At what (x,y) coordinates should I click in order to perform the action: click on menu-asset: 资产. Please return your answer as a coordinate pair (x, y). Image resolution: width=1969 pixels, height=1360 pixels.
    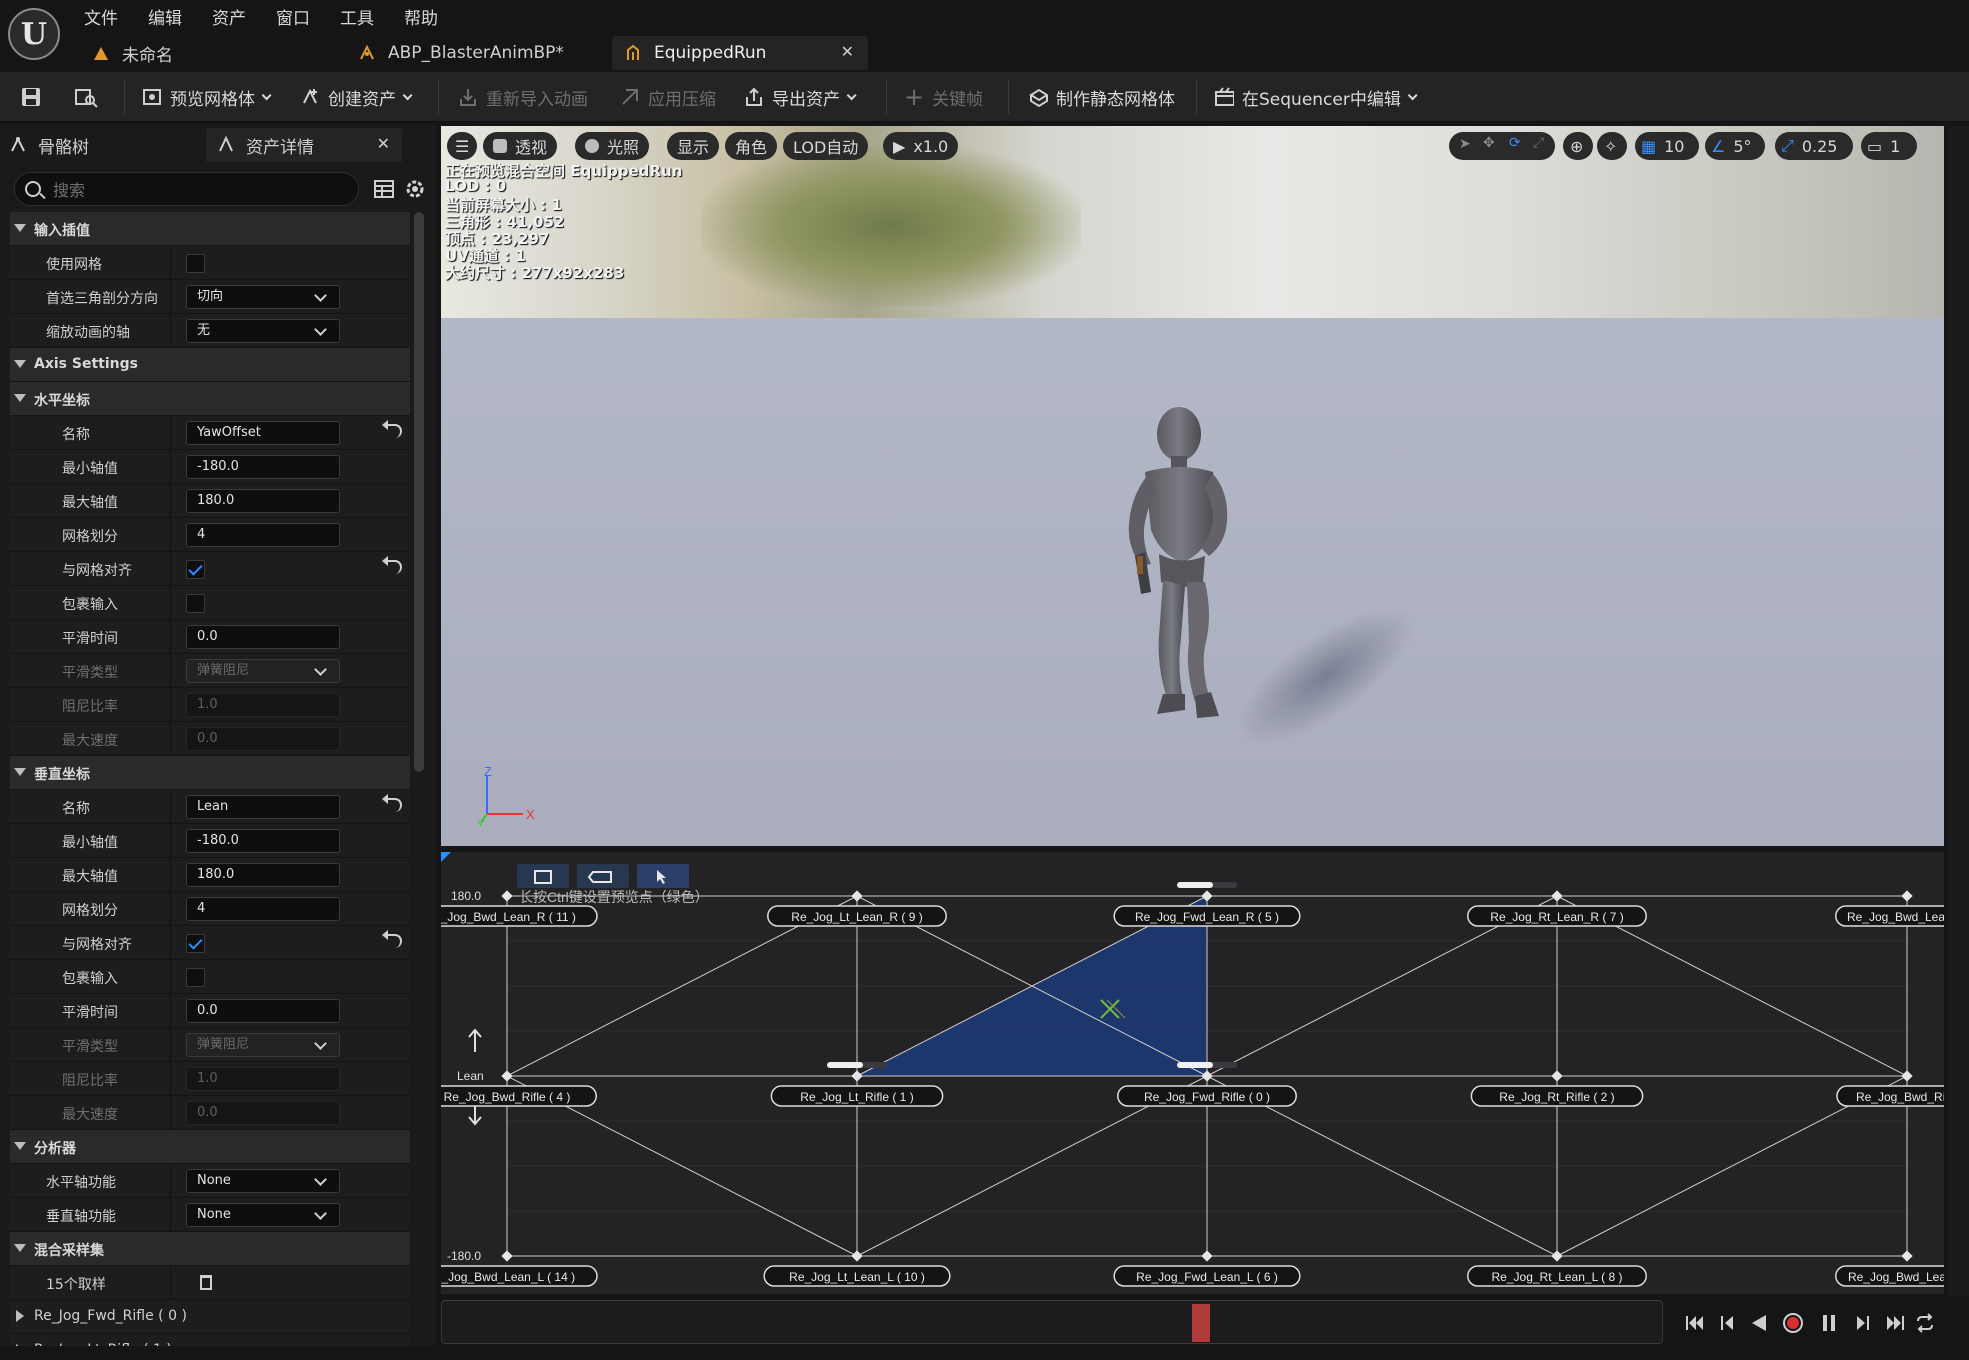
    Looking at the image, I should click on (229, 16).